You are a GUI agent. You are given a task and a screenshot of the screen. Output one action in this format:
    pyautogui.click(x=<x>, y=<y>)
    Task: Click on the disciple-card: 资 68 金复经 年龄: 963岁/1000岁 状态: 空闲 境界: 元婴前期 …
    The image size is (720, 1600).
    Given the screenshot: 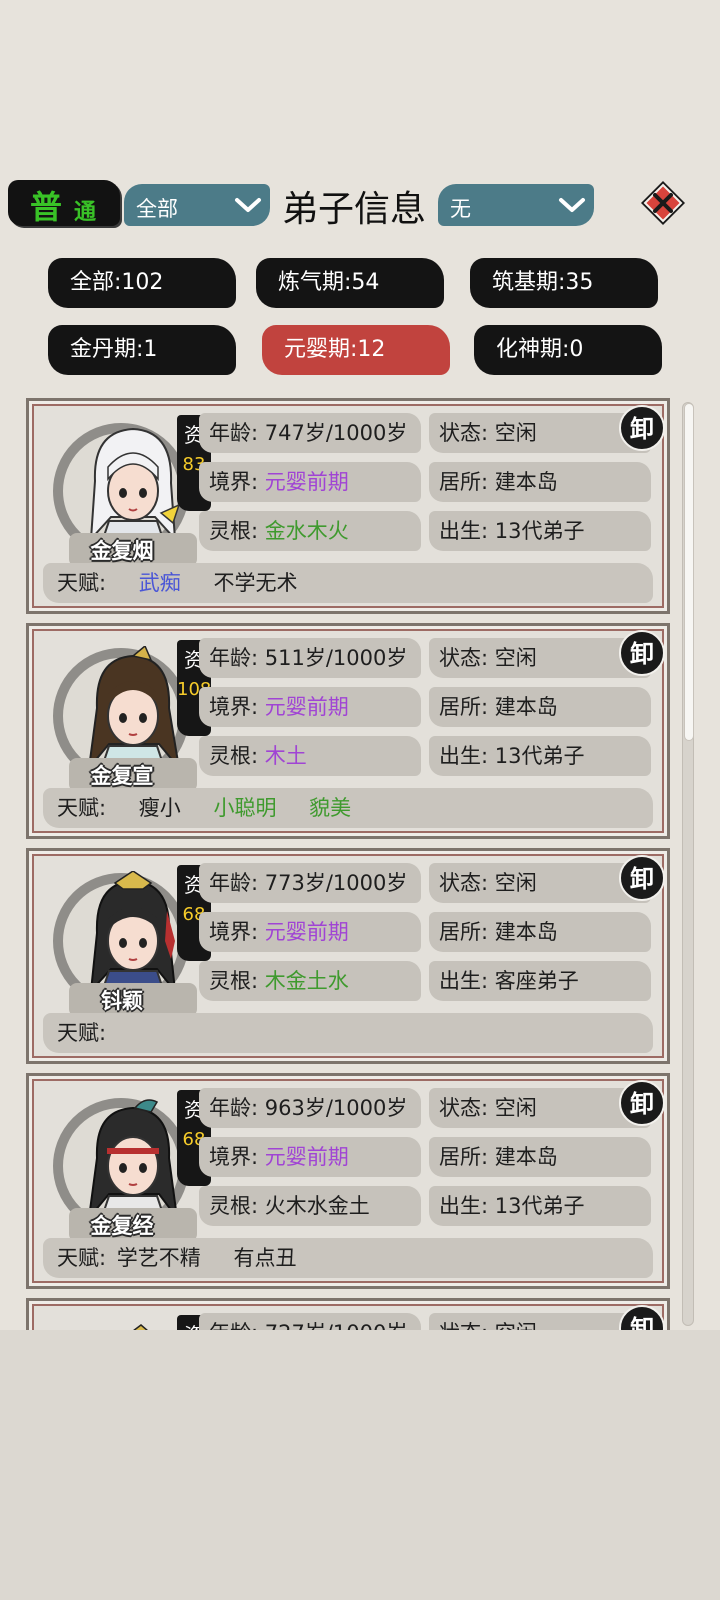 What is the action you would take?
    pyautogui.click(x=348, y=1181)
    